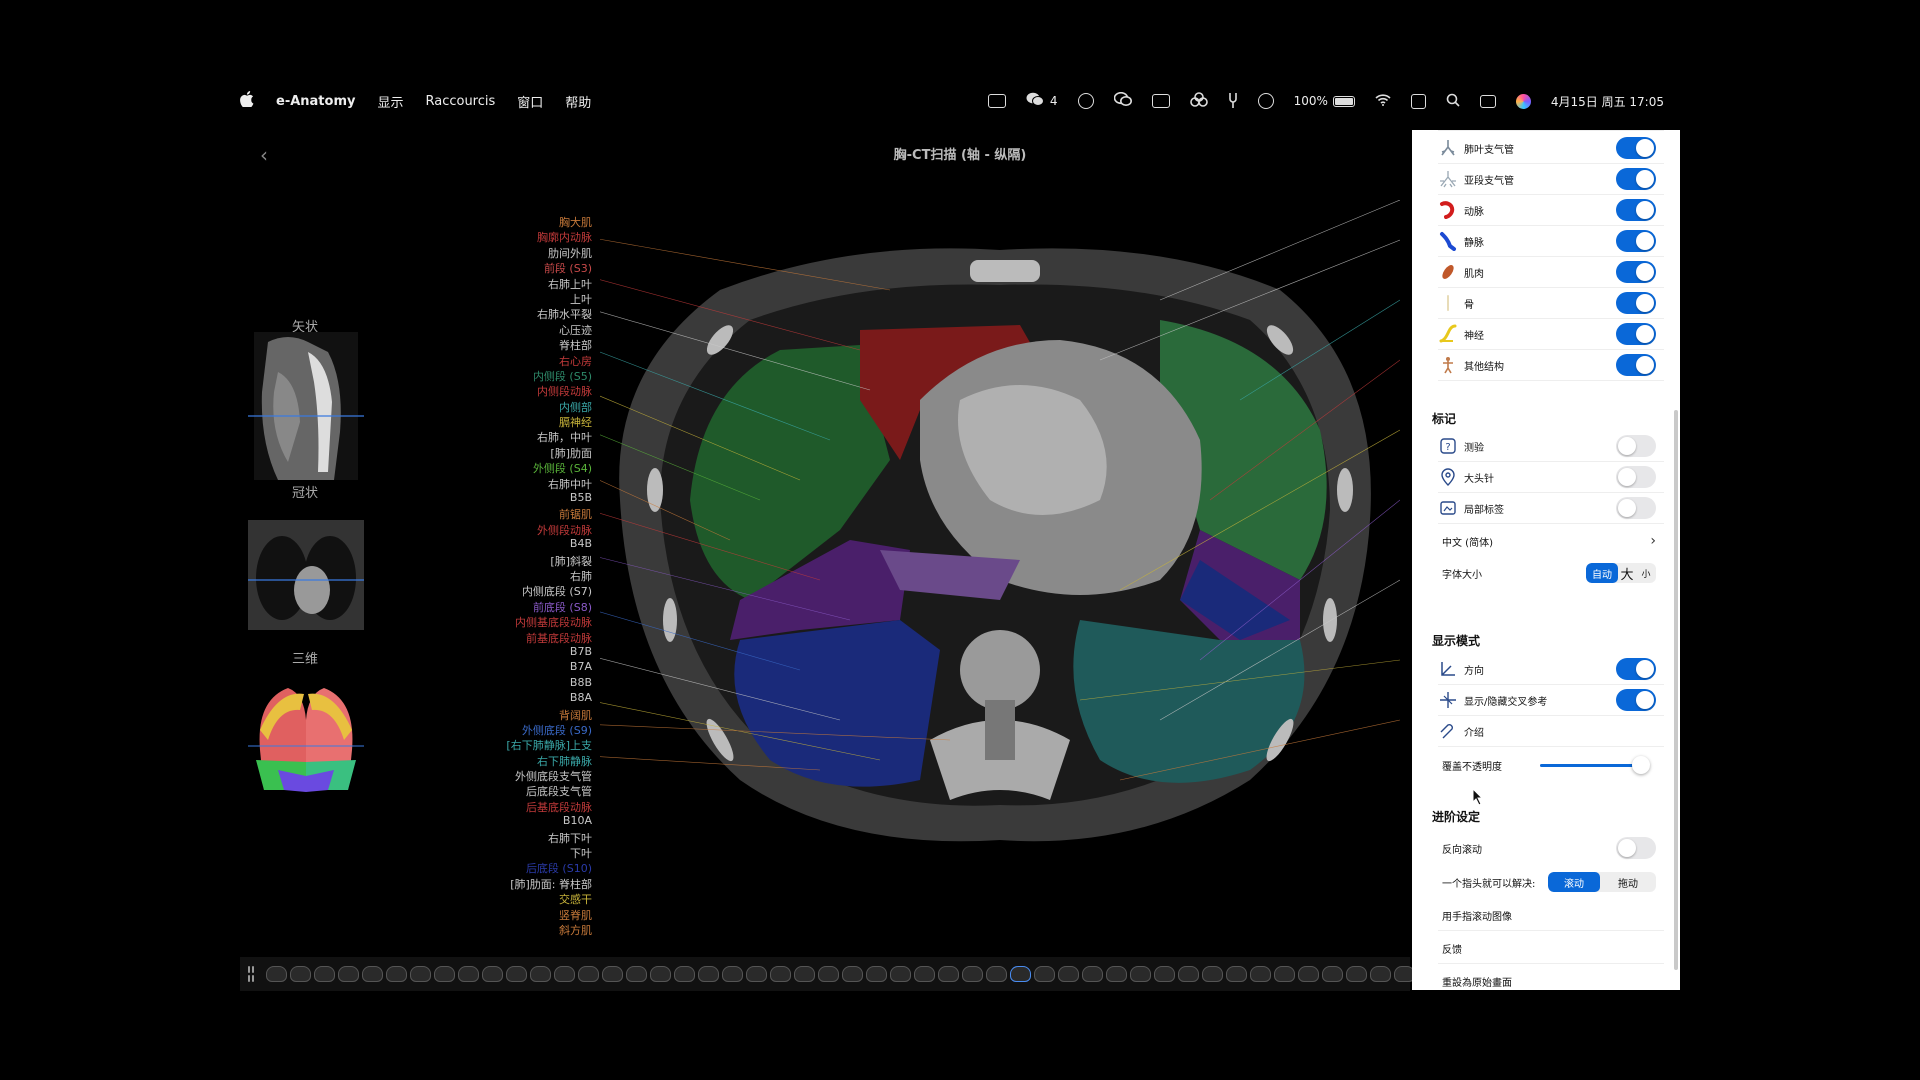 This screenshot has height=1080, width=1920. What do you see at coordinates (541, 498) in the screenshot?
I see `structure-label: B5B` at bounding box center [541, 498].